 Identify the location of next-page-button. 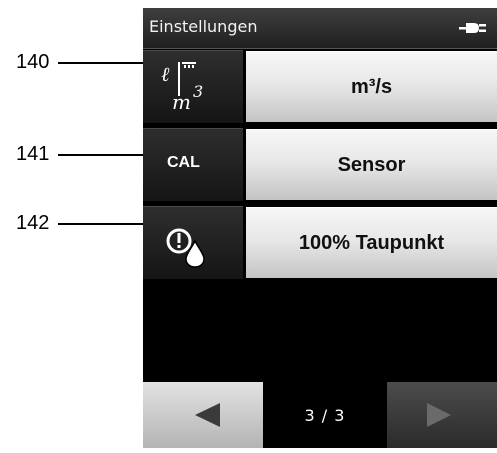
(442, 415).